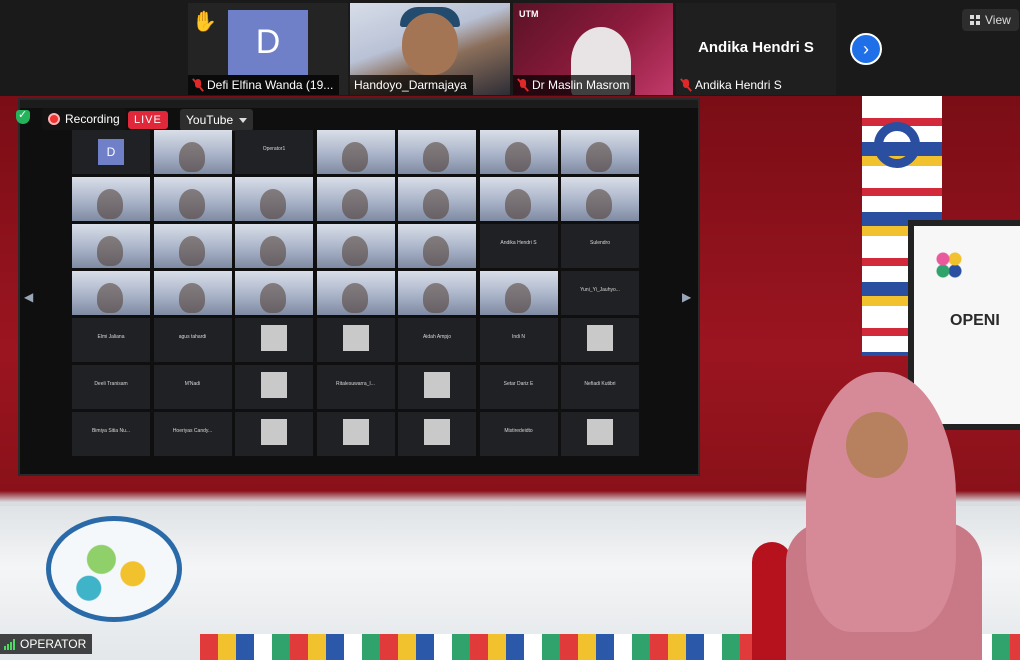 The width and height of the screenshot is (1020, 660). Describe the element at coordinates (518, 431) in the screenshot. I see `gallery-participant-name: Mistiredeidto` at that location.